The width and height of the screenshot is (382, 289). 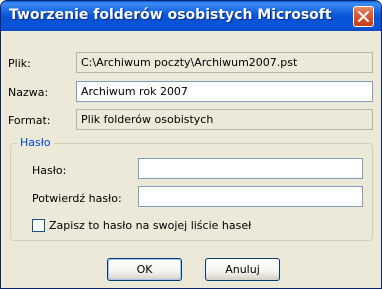 I want to click on name-label: Nazwa:, so click(x=28, y=92).